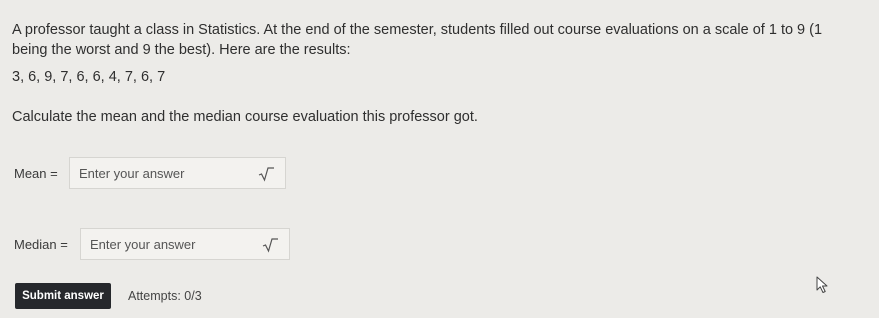 The height and width of the screenshot is (318, 879). I want to click on mean-label: Mean =, so click(36, 173).